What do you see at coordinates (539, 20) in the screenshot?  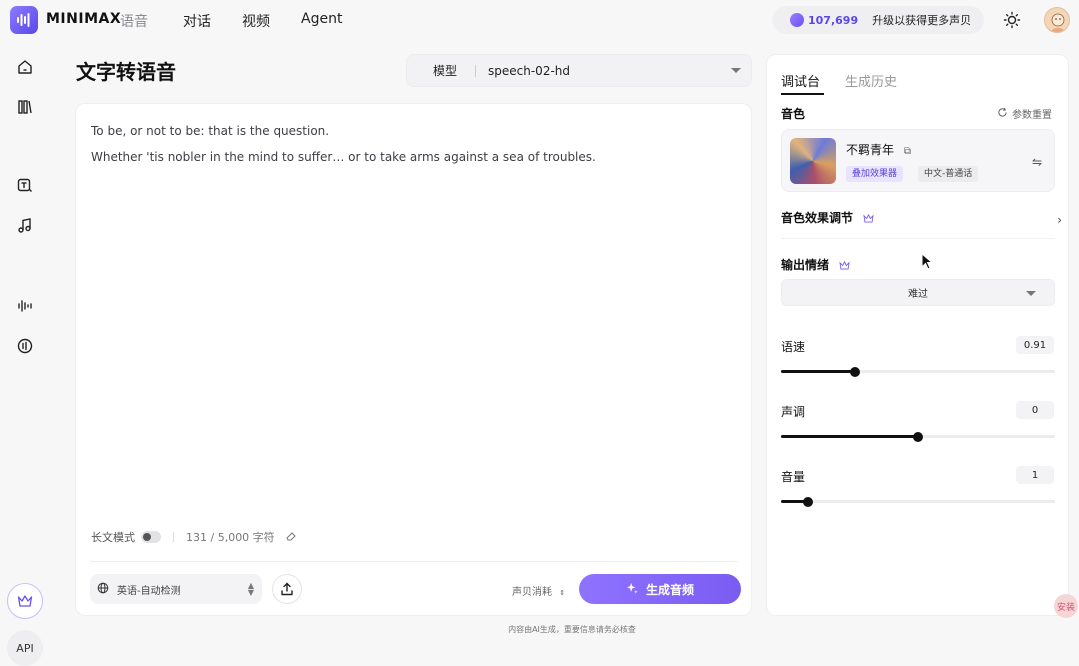 I see `top-bar: MINIMAX 语音 对话 视频 Agent 107,699 升级以获得更多声贝` at bounding box center [539, 20].